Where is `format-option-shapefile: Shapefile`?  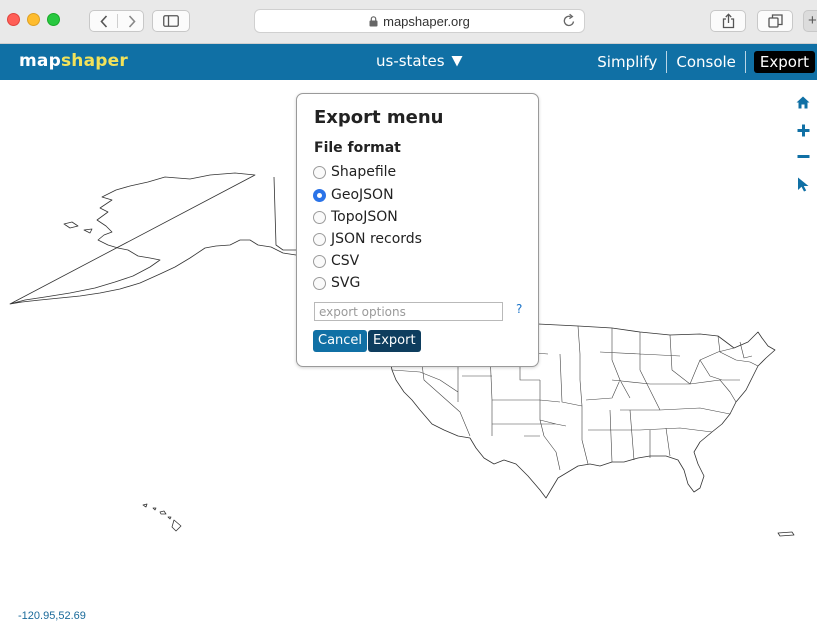 format-option-shapefile: Shapefile is located at coordinates (354, 172).